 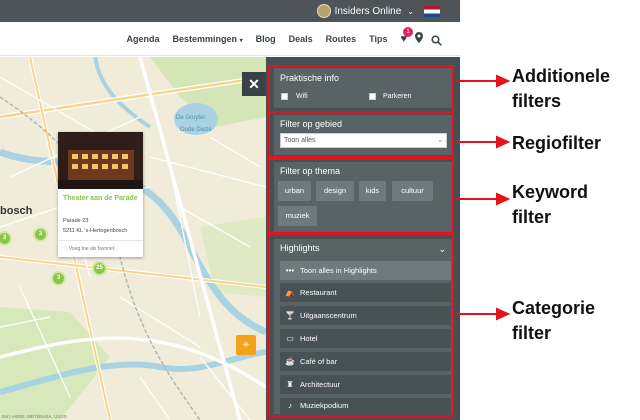 What do you see at coordinates (561, 76) in the screenshot?
I see `annotation-additional-filters-line1: Additionele` at bounding box center [561, 76].